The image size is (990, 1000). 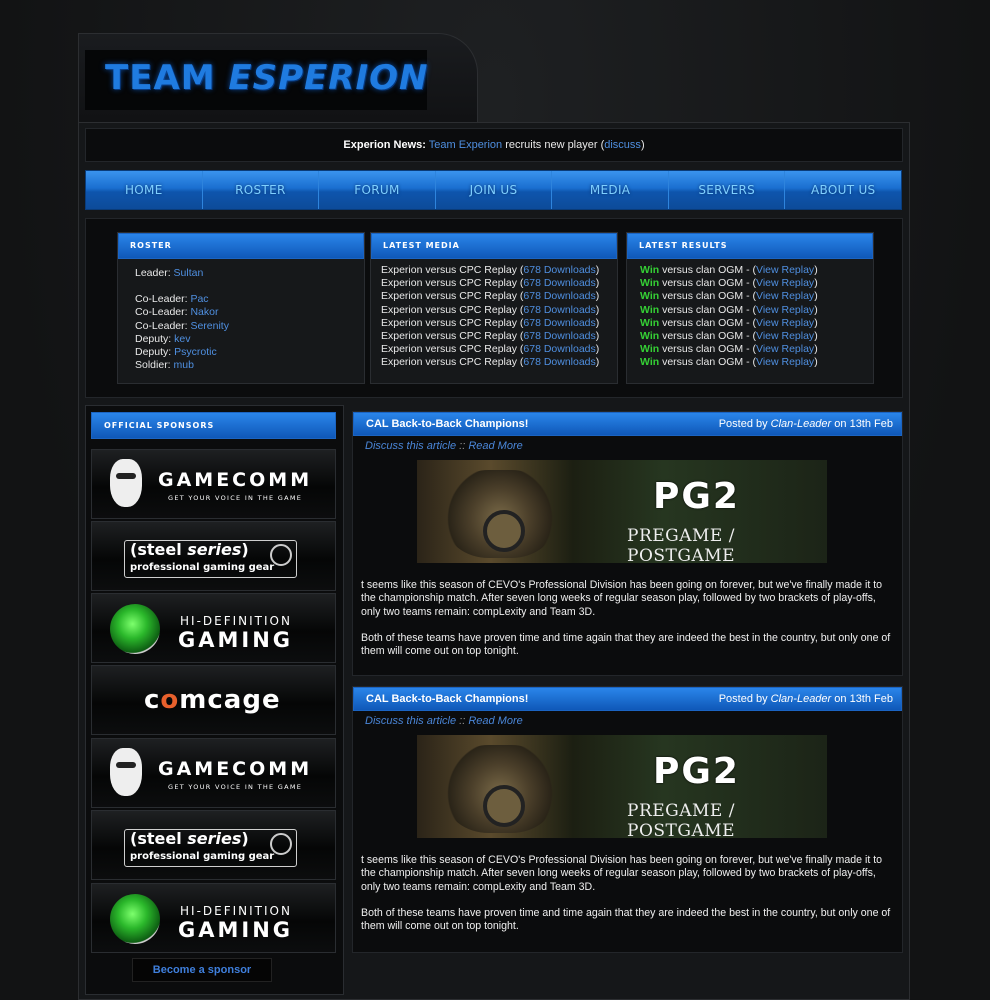 What do you see at coordinates (696, 496) in the screenshot?
I see `banner-title: PG2` at bounding box center [696, 496].